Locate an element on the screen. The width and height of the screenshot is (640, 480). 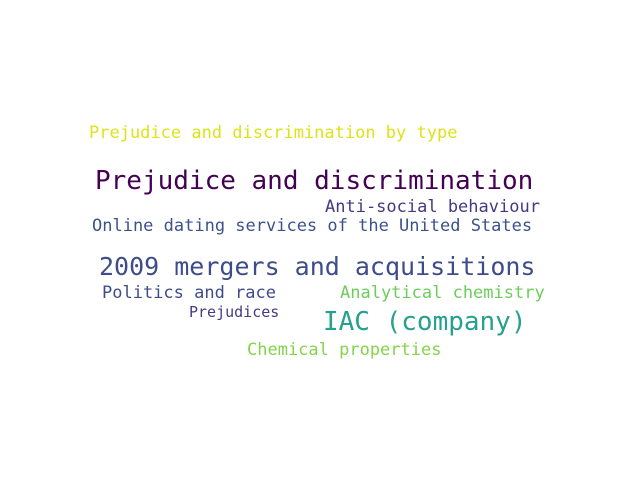
word-prejudices: Prejudices is located at coordinates (234, 312).